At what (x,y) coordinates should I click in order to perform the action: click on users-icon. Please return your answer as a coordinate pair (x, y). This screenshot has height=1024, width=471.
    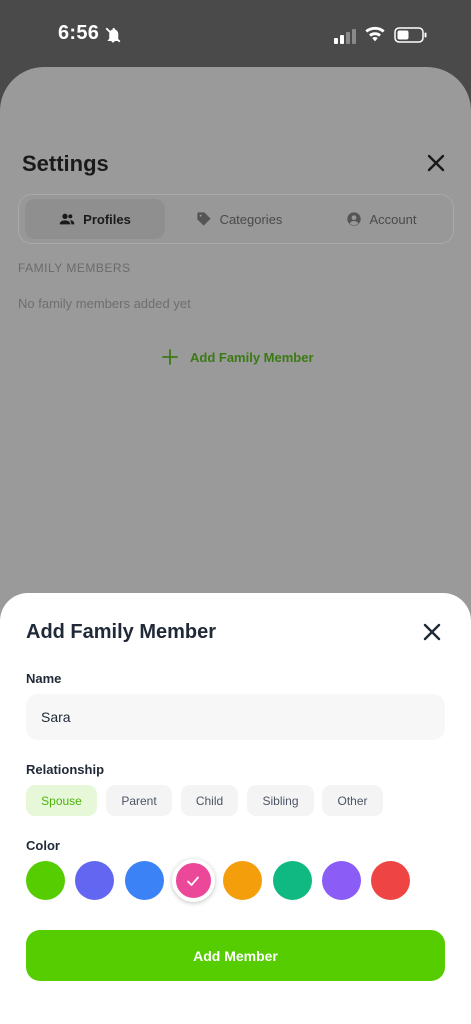
    Looking at the image, I should click on (67, 219).